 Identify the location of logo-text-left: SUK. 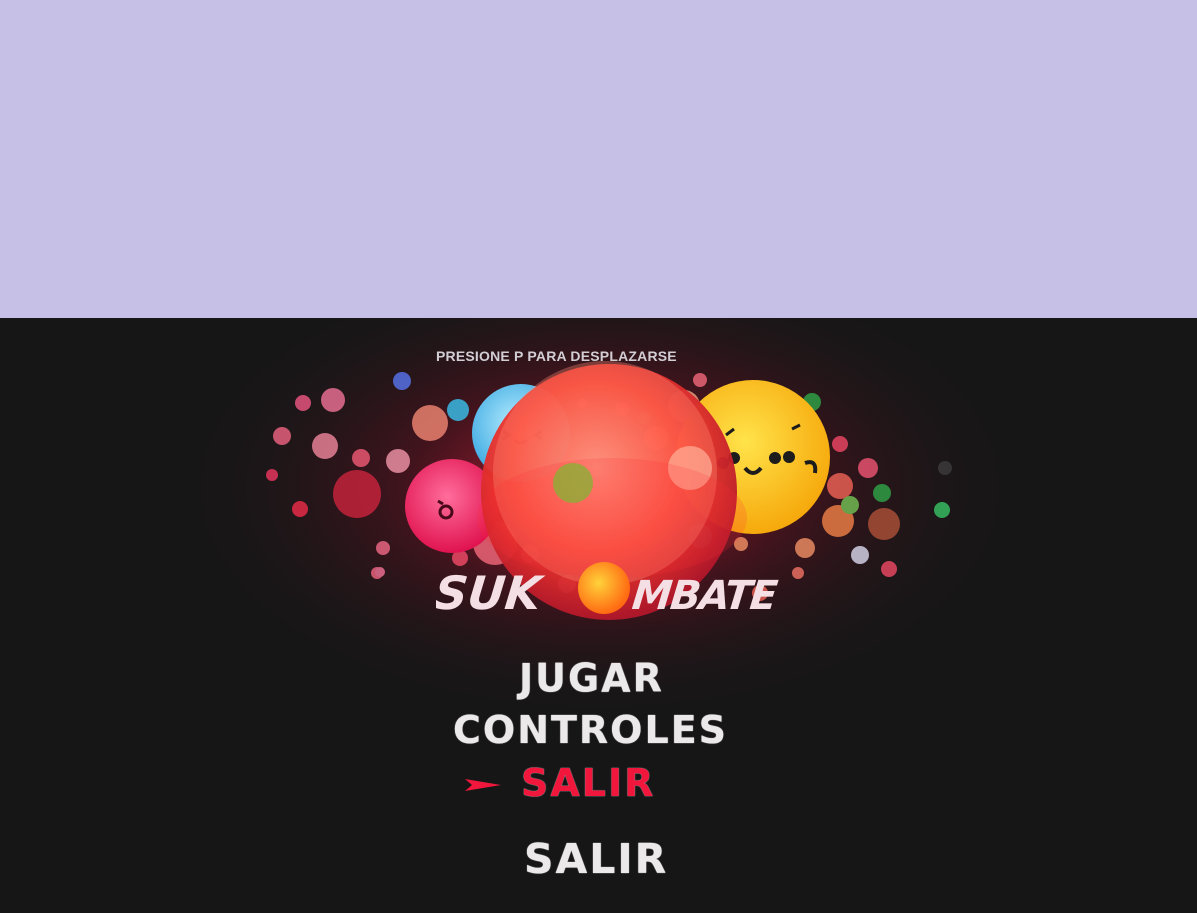
(491, 593).